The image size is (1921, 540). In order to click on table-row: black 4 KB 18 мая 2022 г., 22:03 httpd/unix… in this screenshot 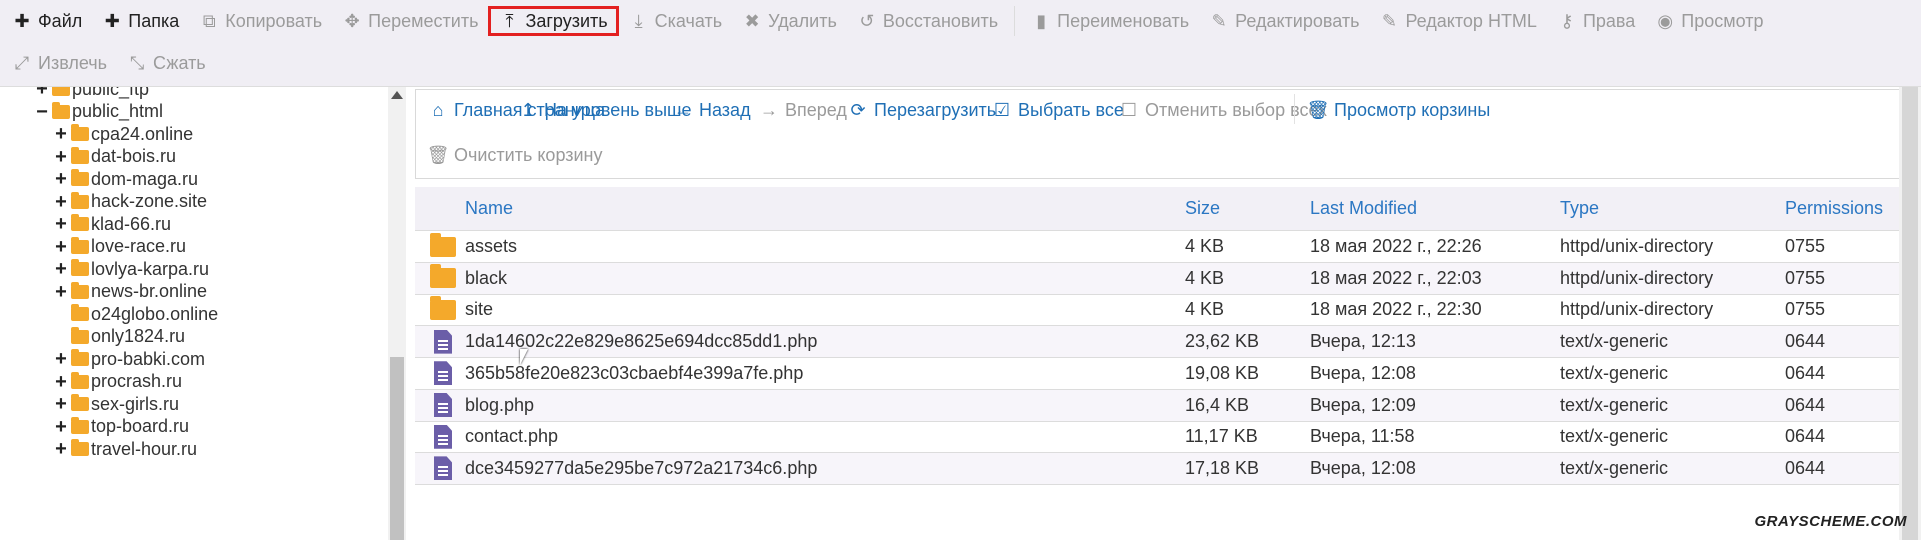, I will do `click(1162, 278)`.